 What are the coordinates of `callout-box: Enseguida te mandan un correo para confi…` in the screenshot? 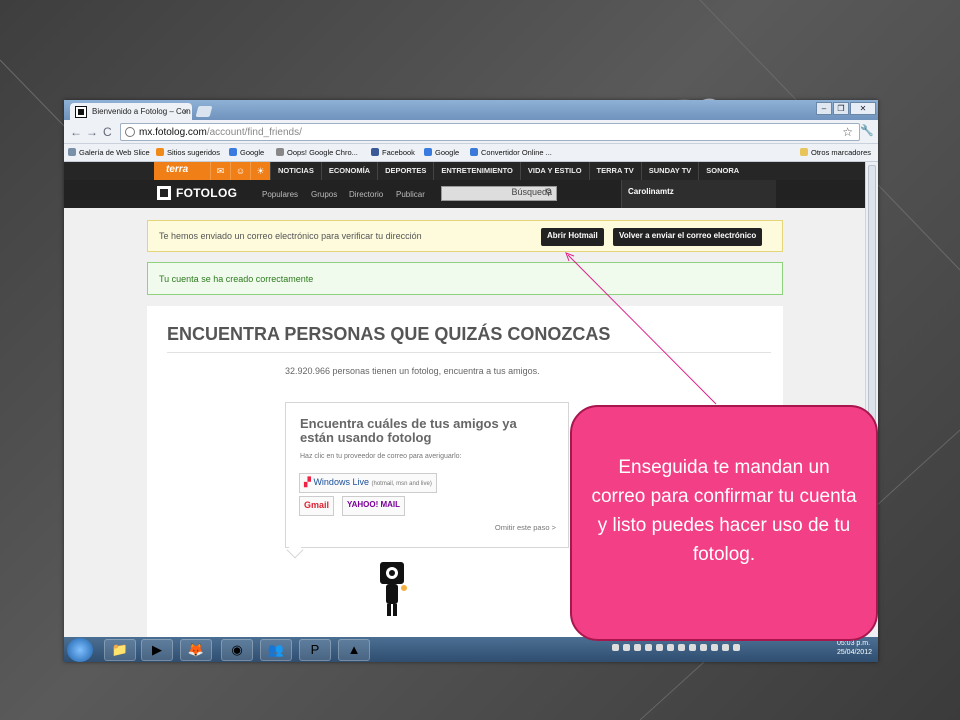 It's located at (724, 523).